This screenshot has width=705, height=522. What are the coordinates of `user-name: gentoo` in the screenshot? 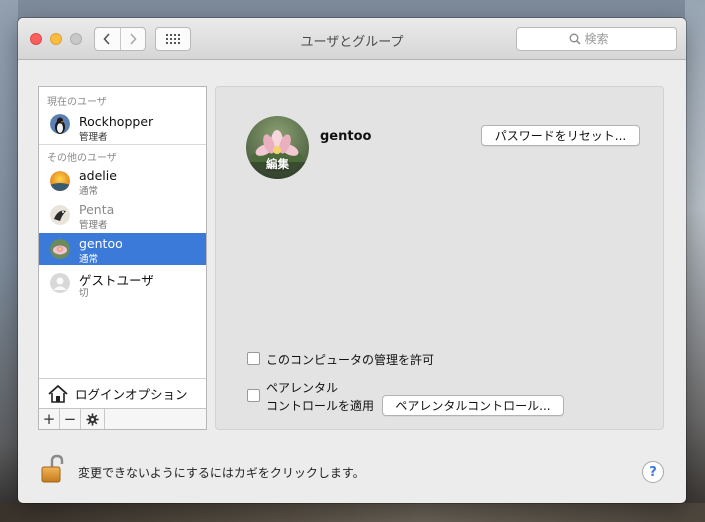 It's located at (101, 243).